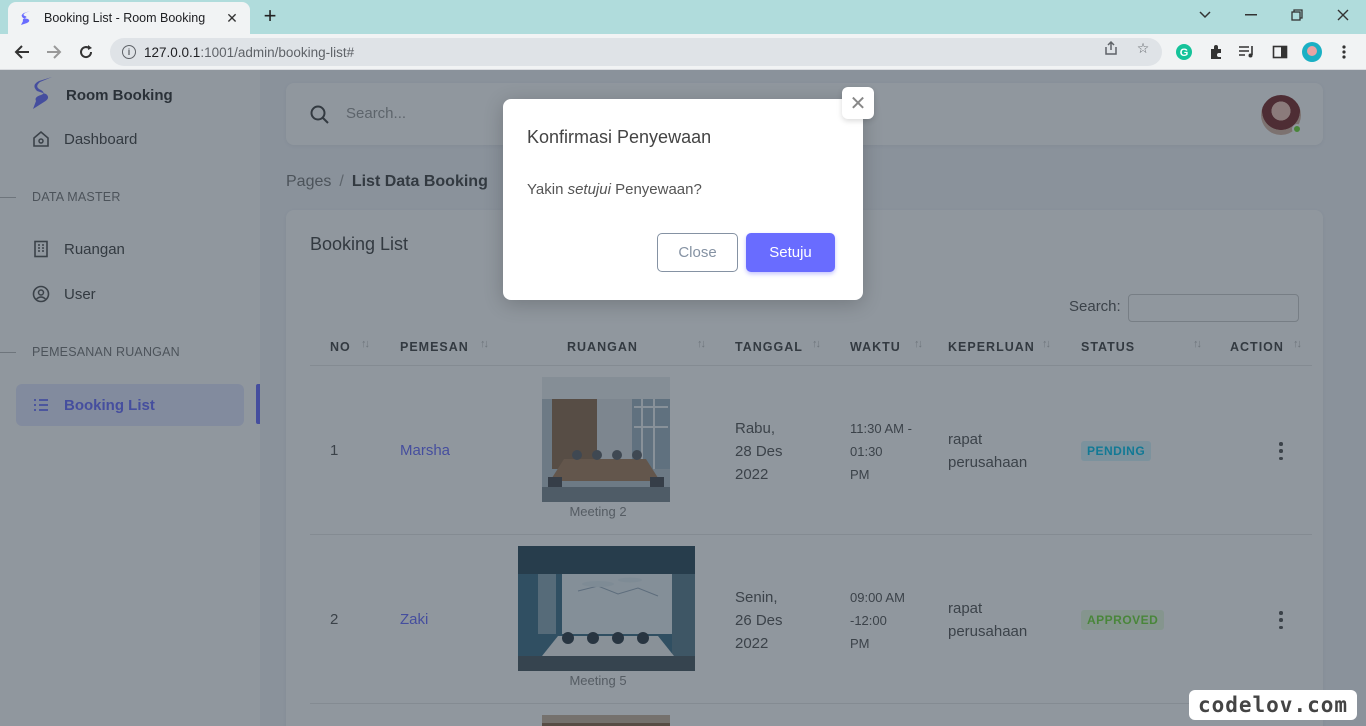  What do you see at coordinates (232, 18) in the screenshot?
I see `tab-close-icon: ✕` at bounding box center [232, 18].